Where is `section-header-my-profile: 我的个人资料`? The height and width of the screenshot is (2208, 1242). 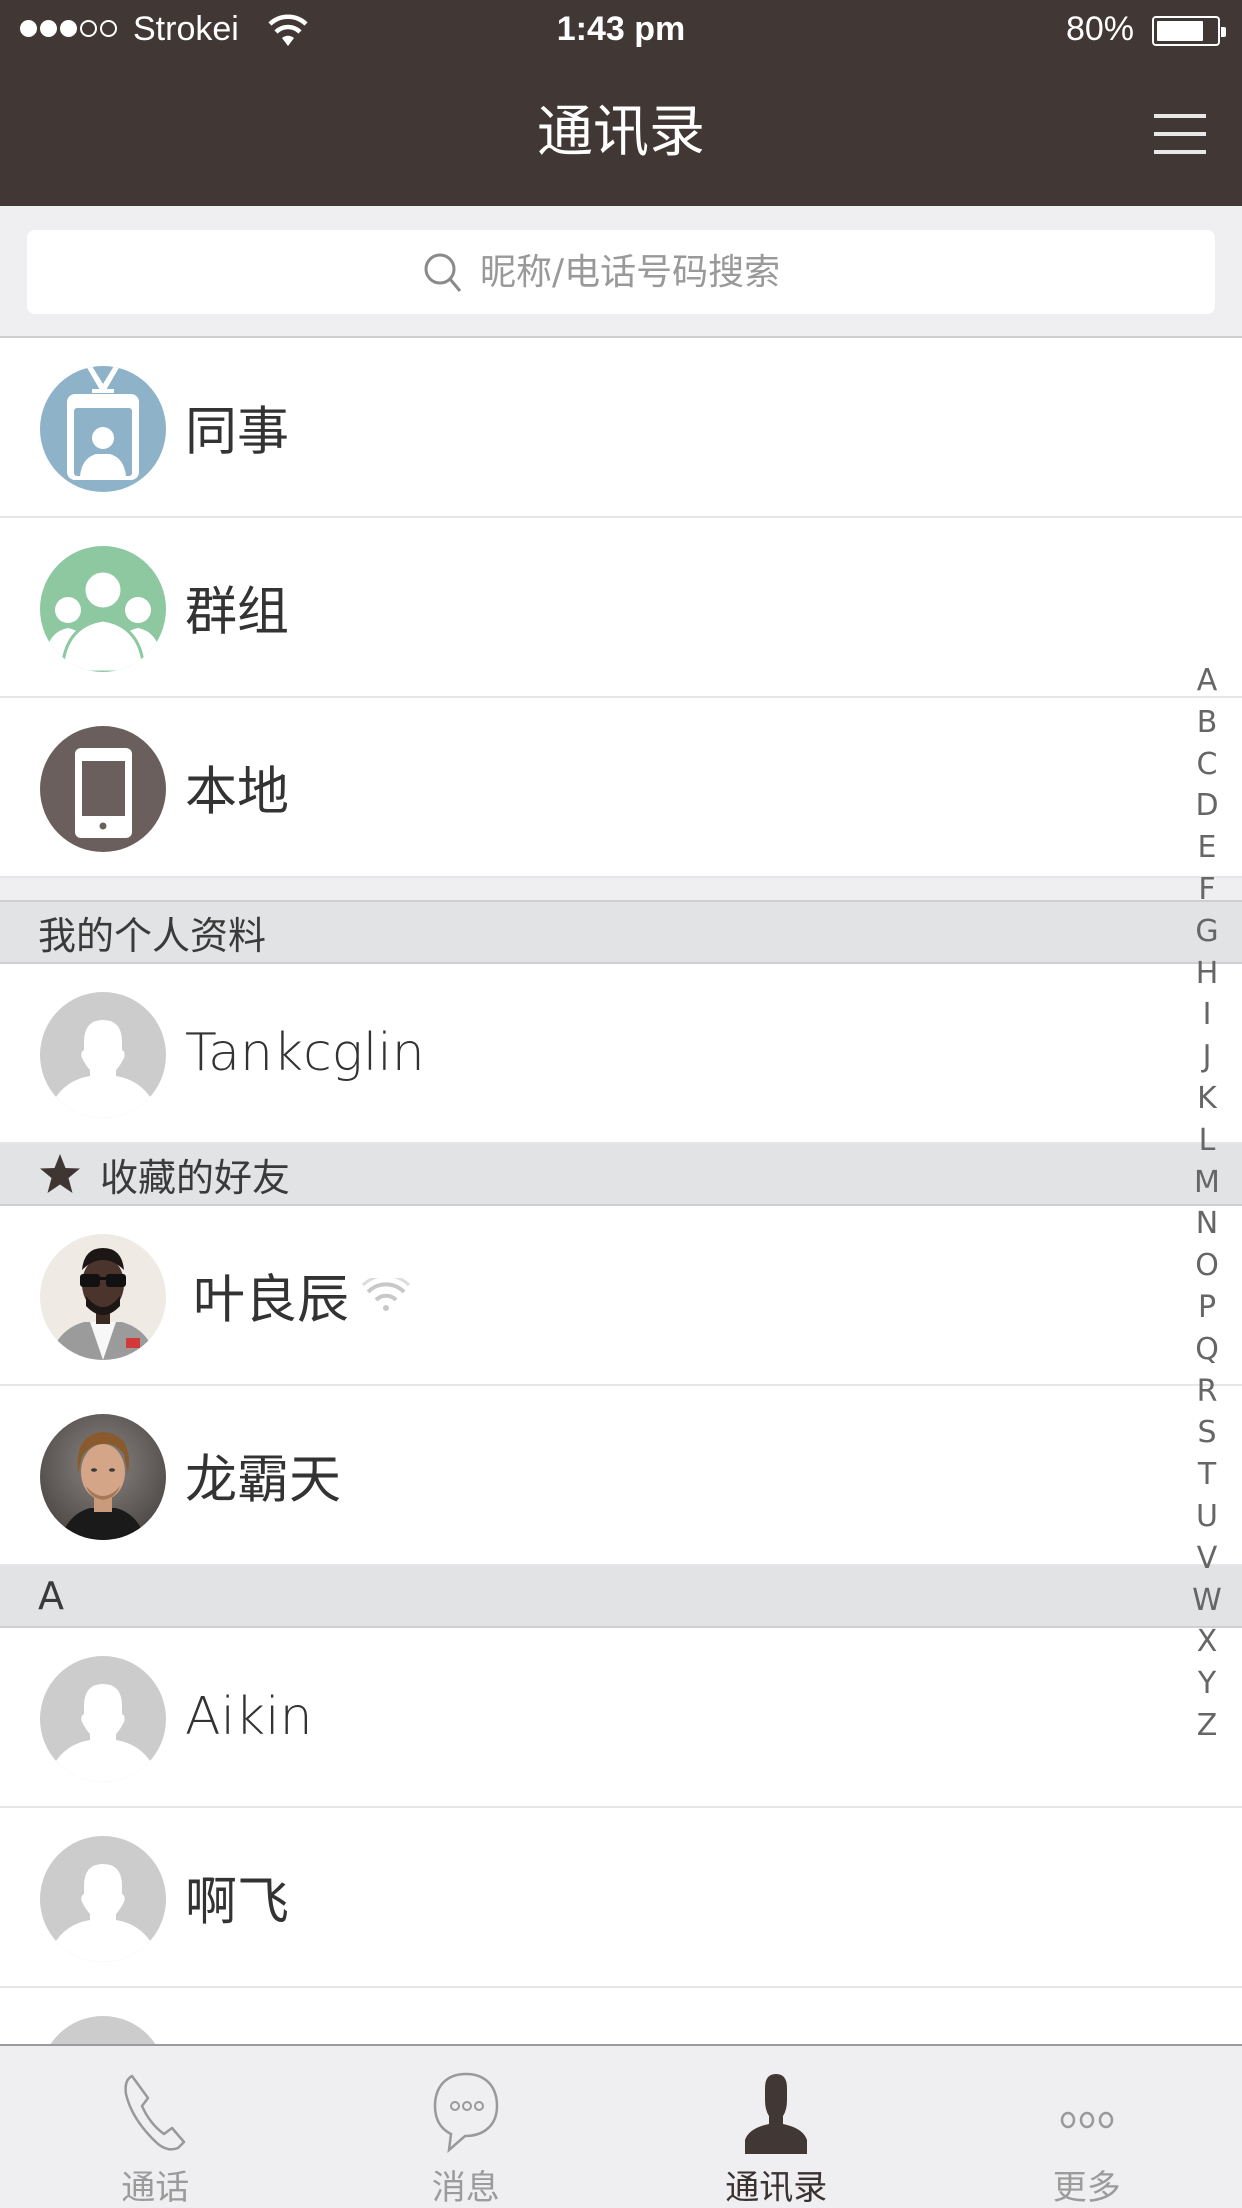
section-header-my-profile: 我的个人资料 is located at coordinates (621, 933).